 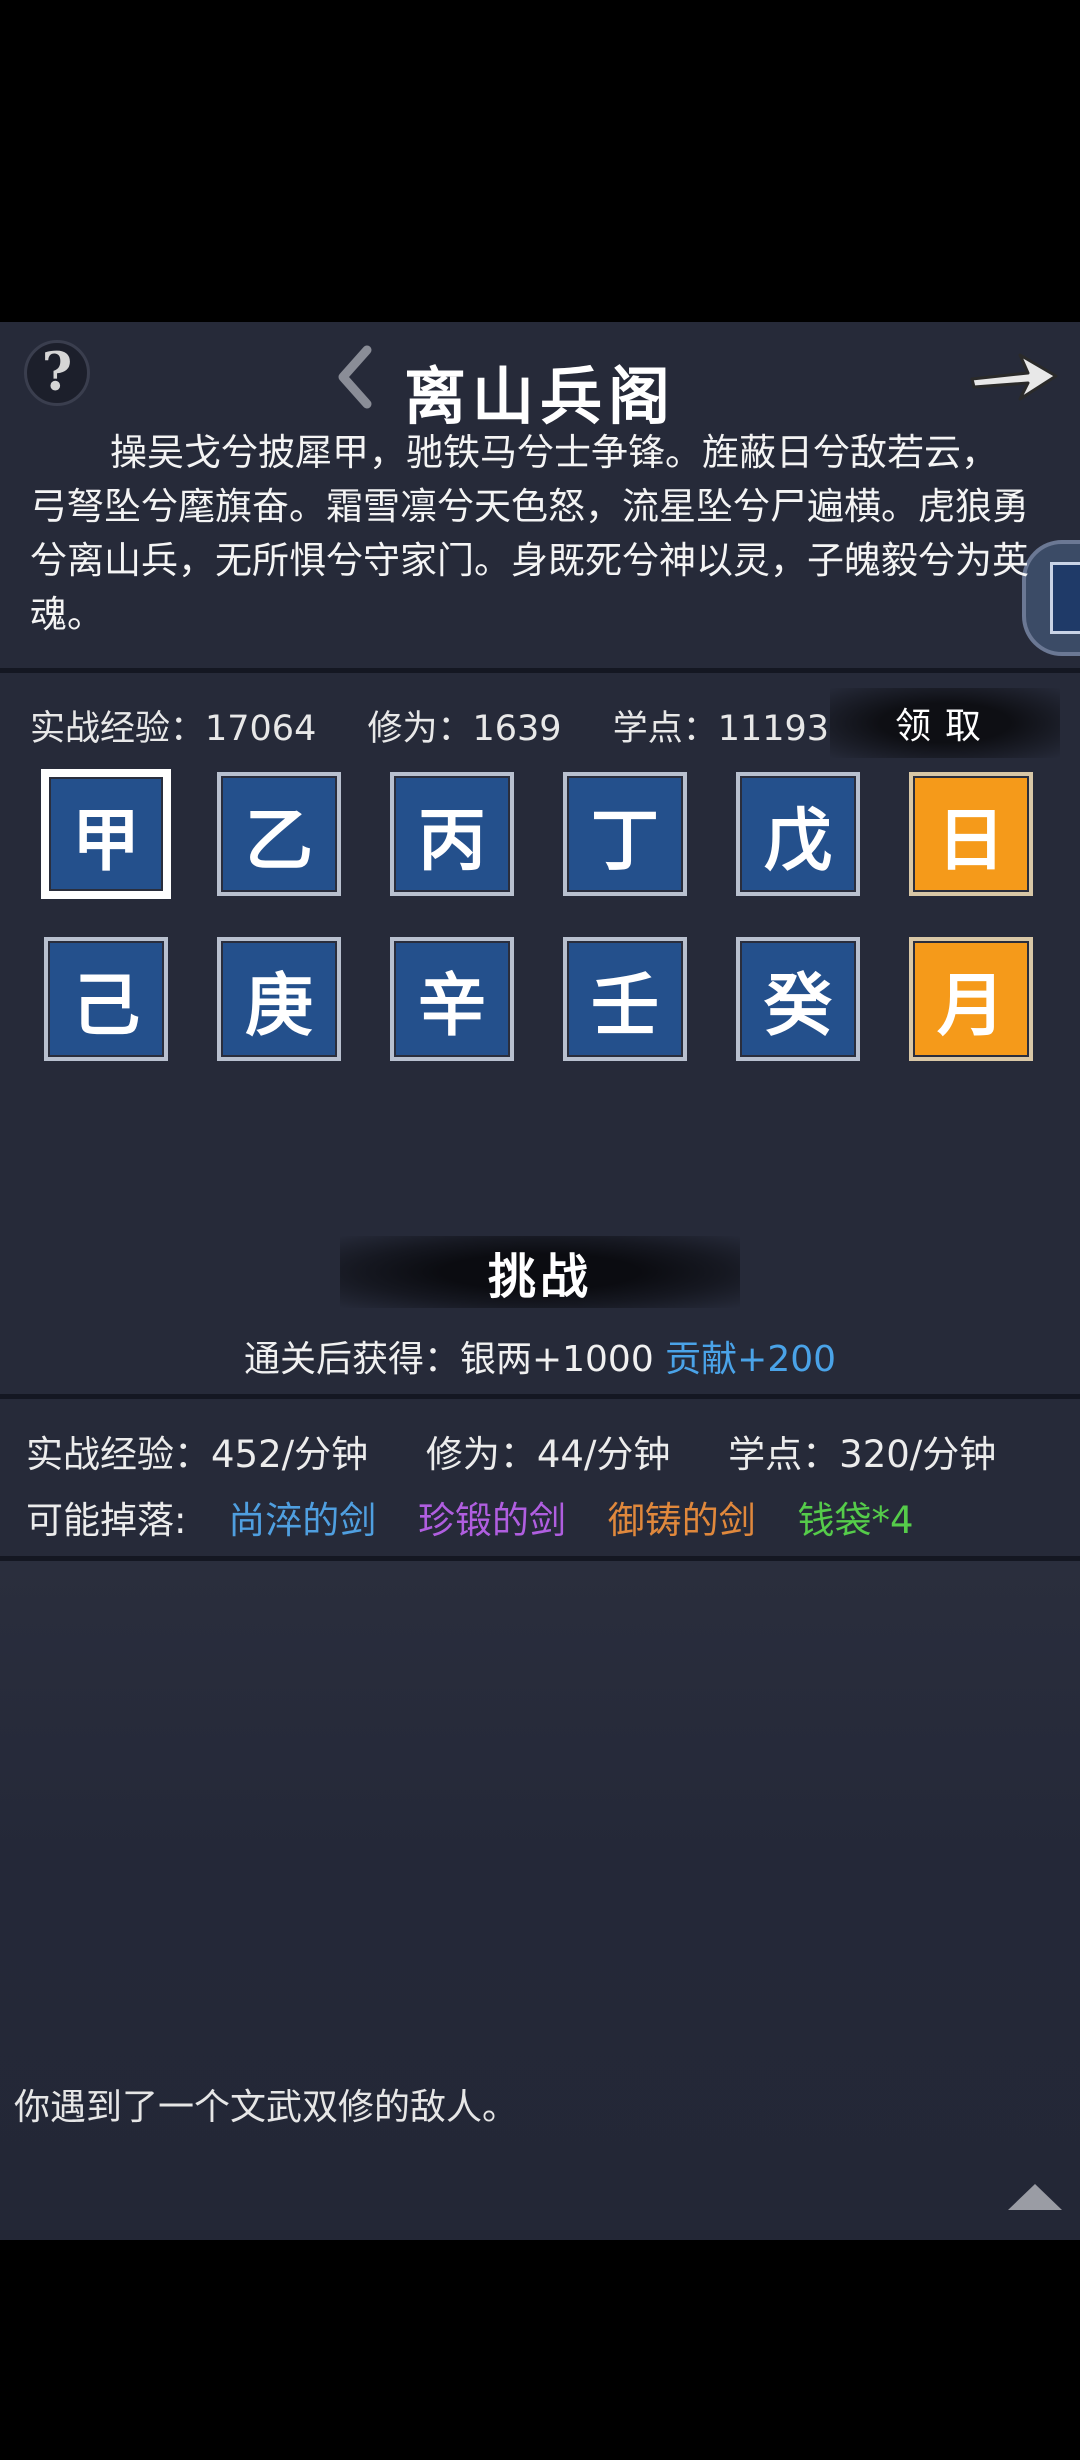 What do you see at coordinates (682, 1520) in the screenshot?
I see `drop-item: 御铸的剑` at bounding box center [682, 1520].